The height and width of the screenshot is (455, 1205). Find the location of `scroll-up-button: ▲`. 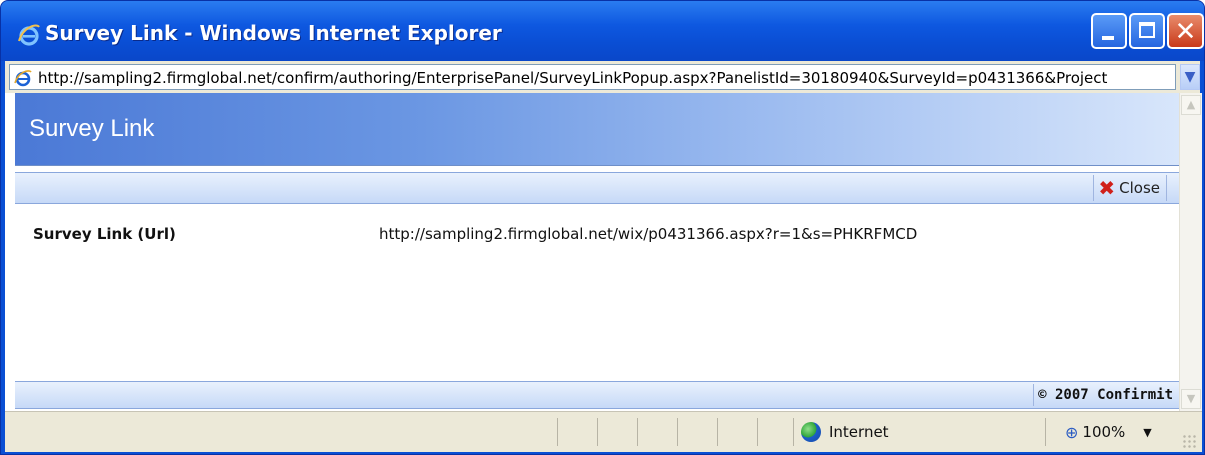

scroll-up-button: ▲ is located at coordinates (1191, 105).